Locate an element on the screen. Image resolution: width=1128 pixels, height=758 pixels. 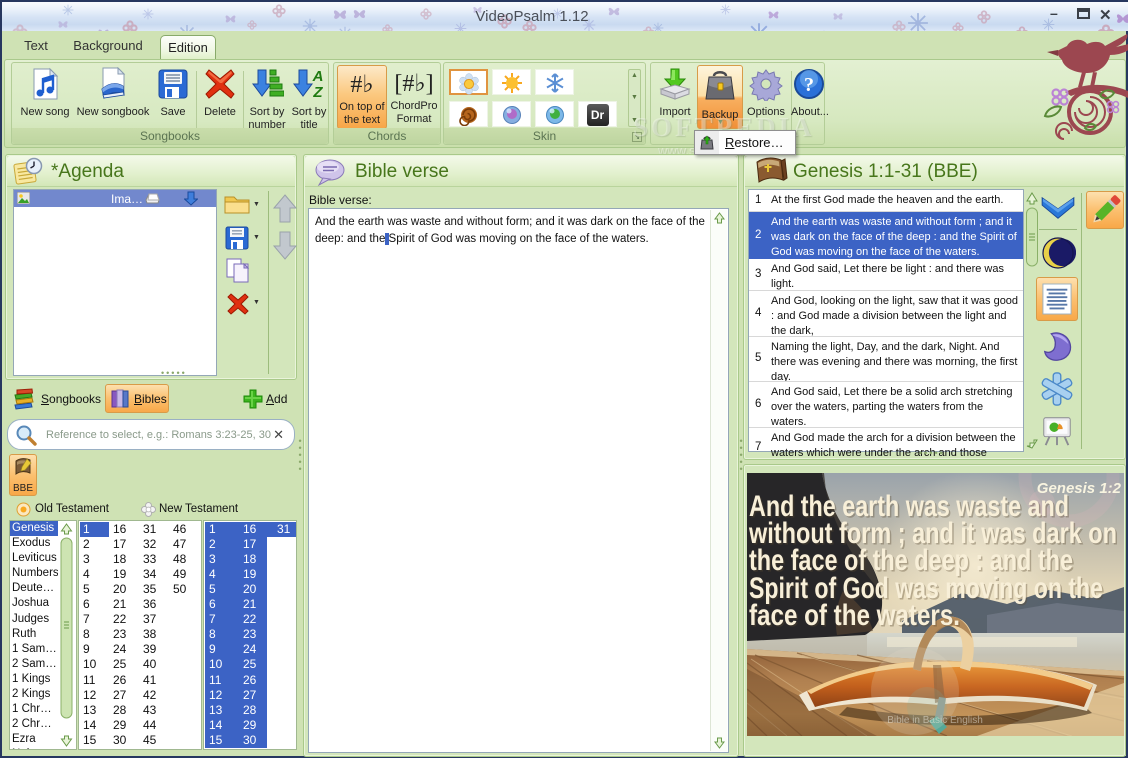
svg-text: Z is located at coordinates (317, 92).